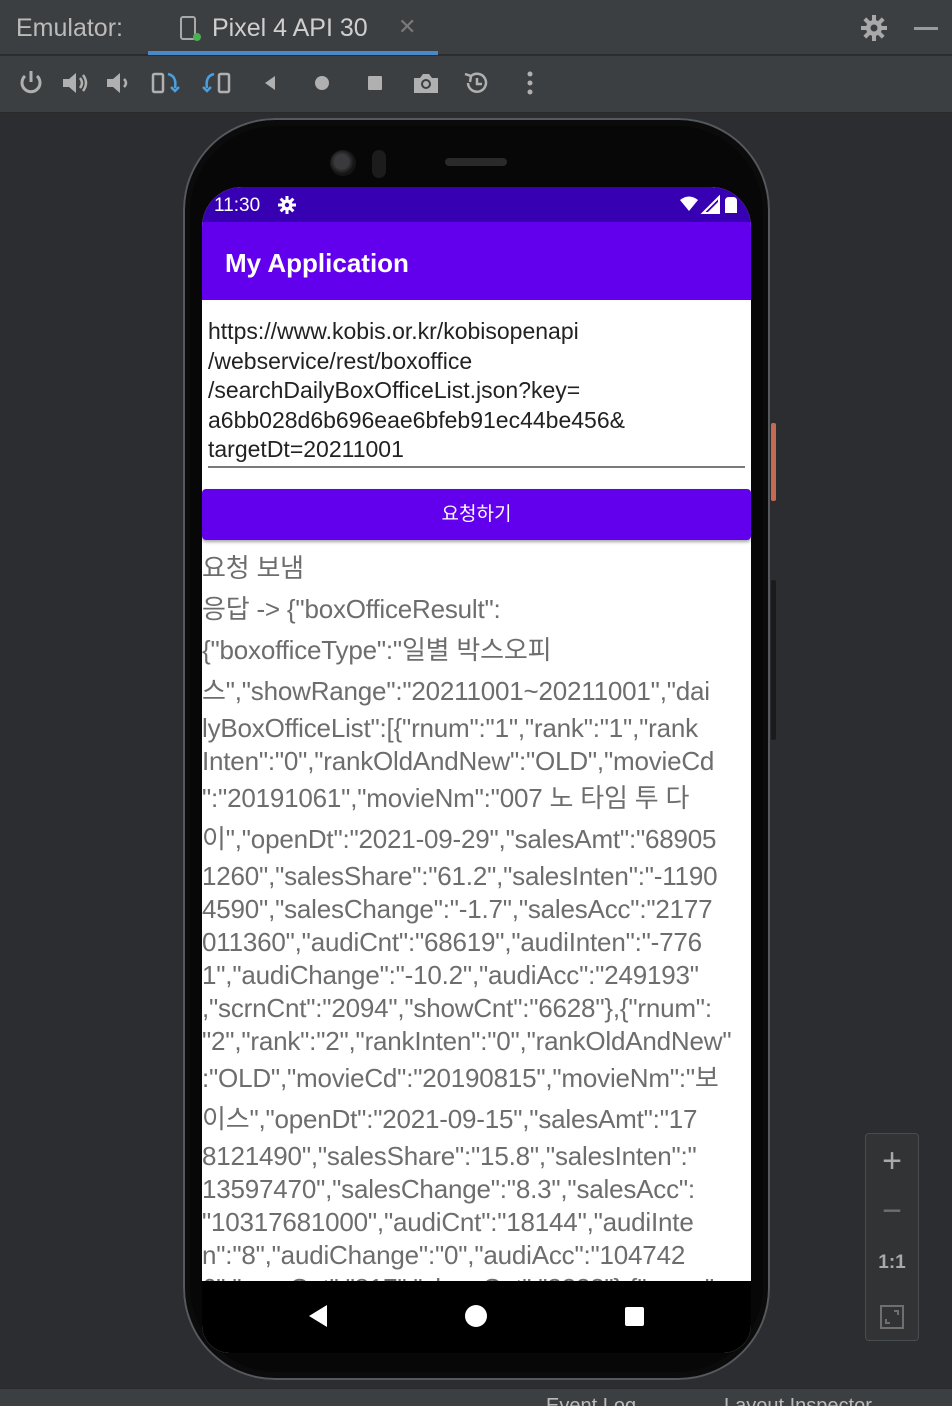 Image resolution: width=952 pixels, height=1406 pixels. Describe the element at coordinates (798, 1400) in the screenshot. I see `layout-inspector-link: Layout Inspector` at that location.